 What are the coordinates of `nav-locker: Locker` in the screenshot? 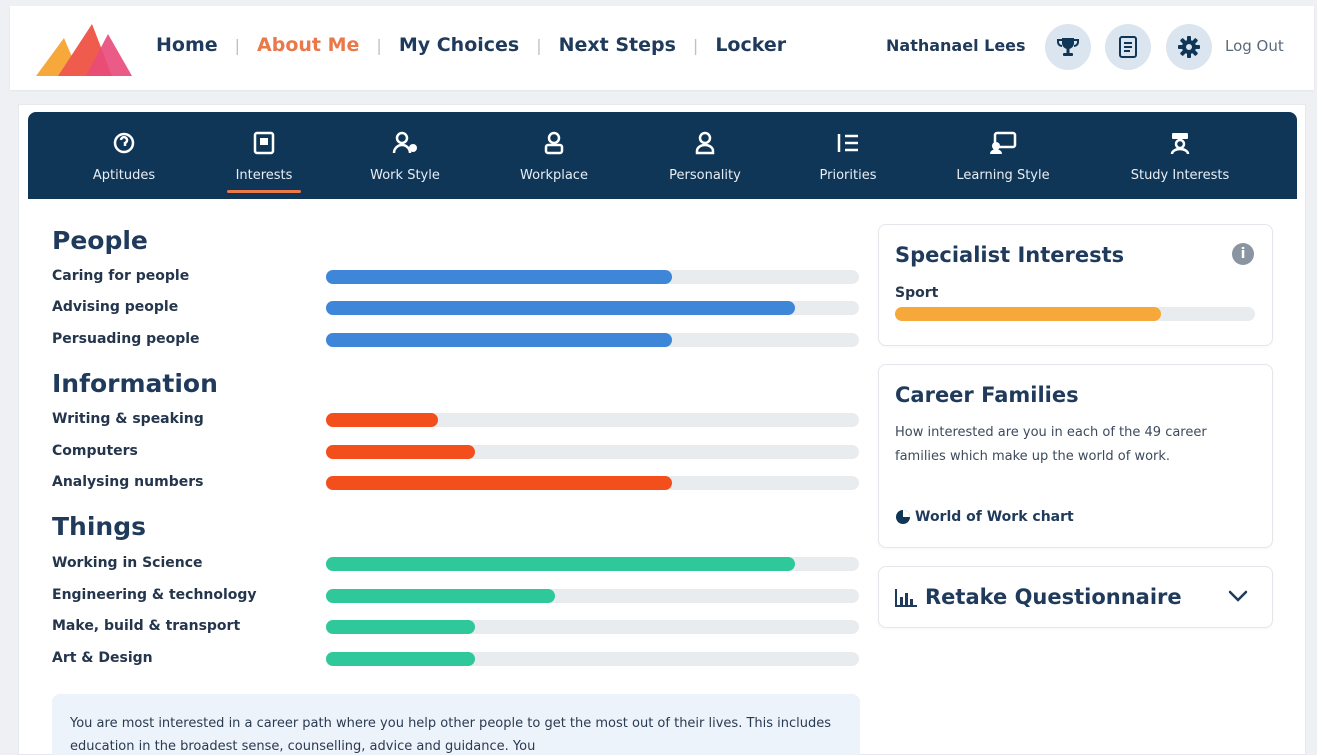 It's located at (750, 45).